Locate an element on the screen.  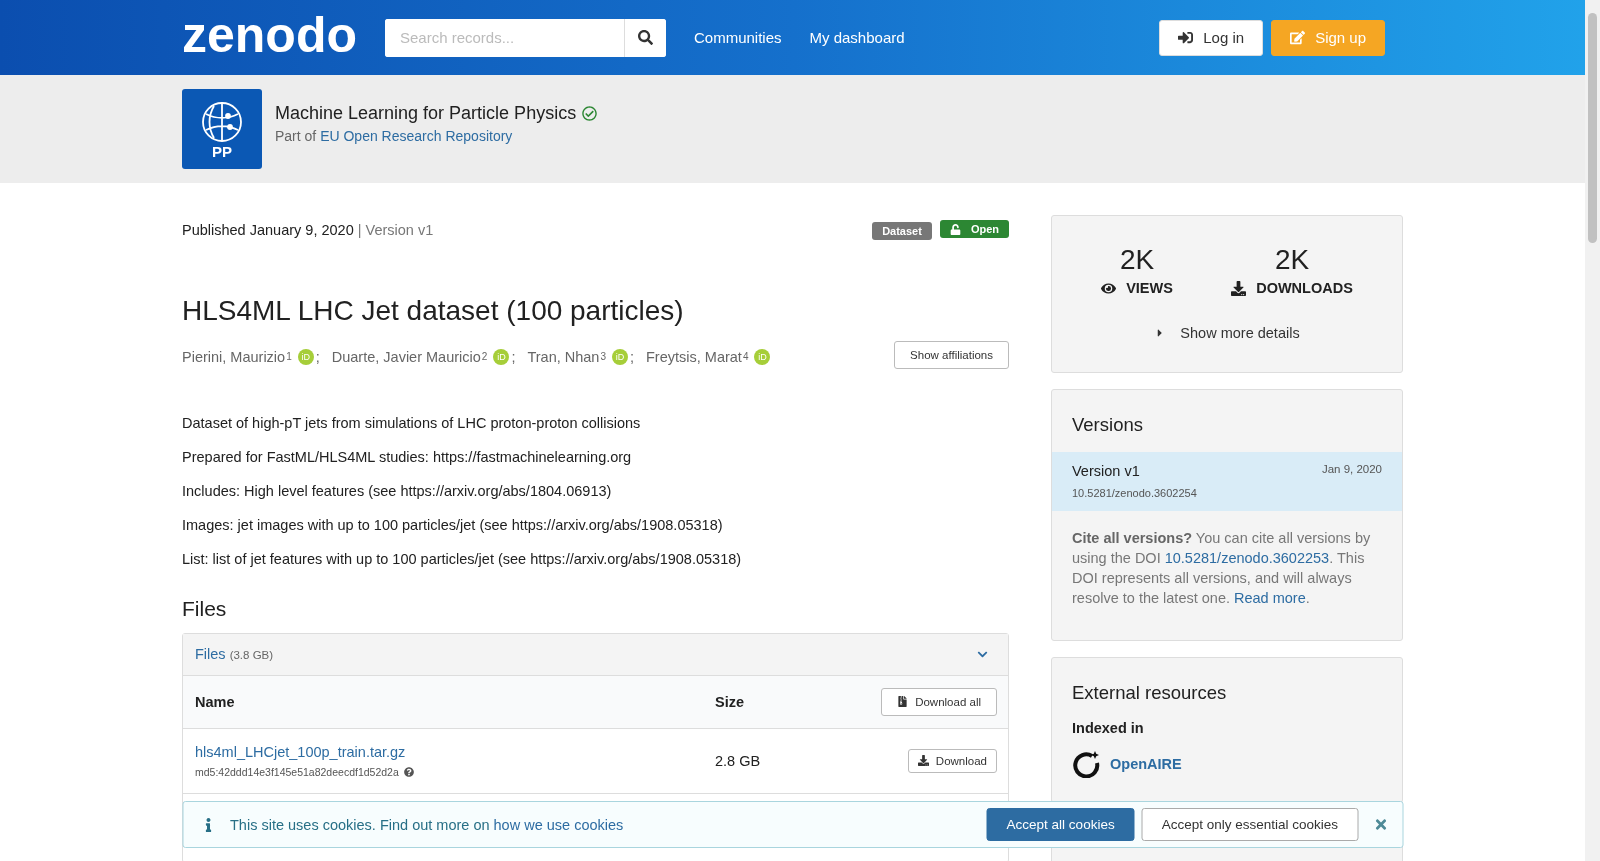
community-logo: PP is located at coordinates (222, 129).